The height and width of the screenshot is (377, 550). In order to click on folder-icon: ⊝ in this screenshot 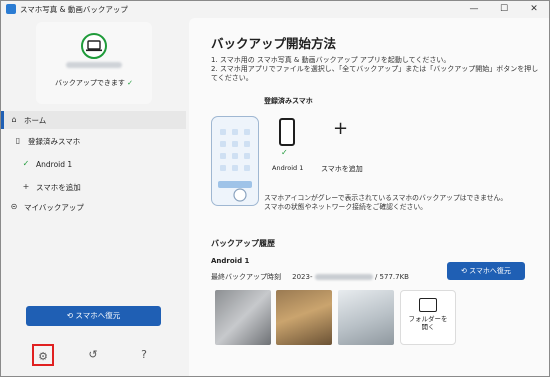, I will do `click(14, 206)`.